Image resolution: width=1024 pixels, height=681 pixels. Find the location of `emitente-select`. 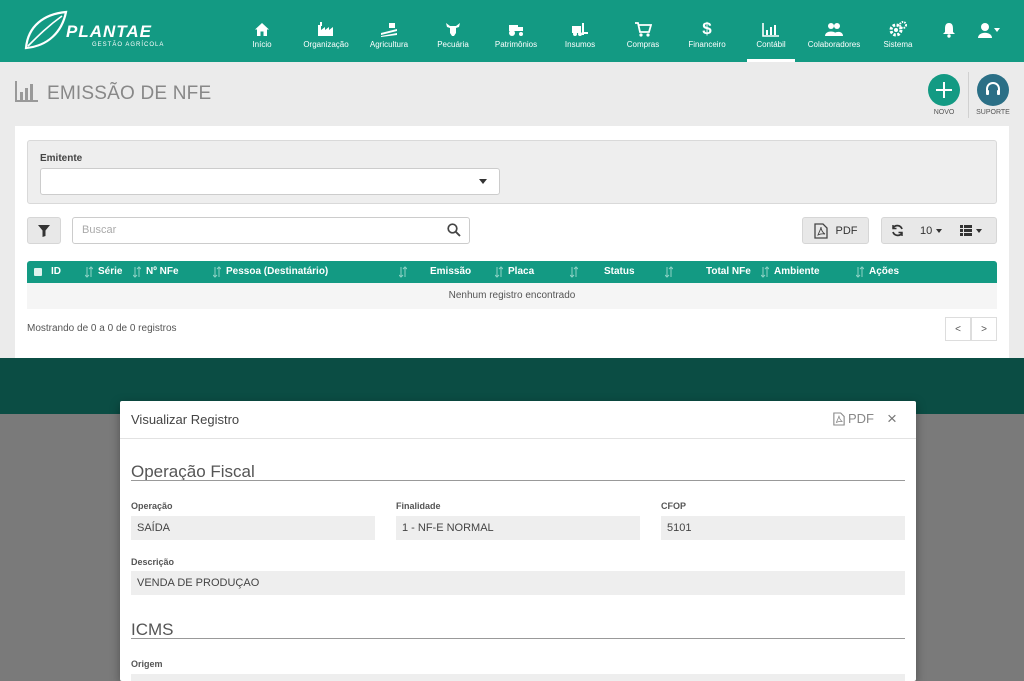

emitente-select is located at coordinates (270, 181).